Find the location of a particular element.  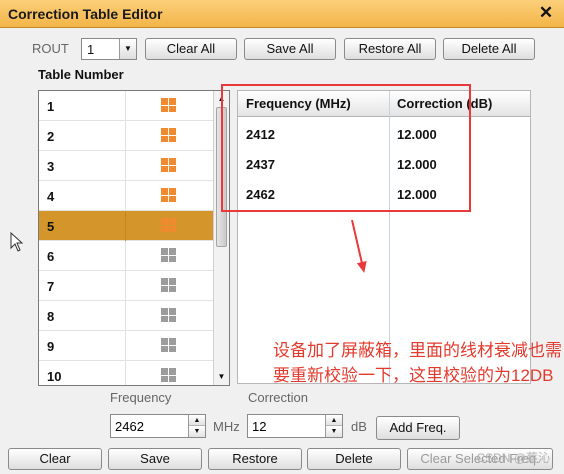

correction-label: Correction is located at coordinates (278, 397).